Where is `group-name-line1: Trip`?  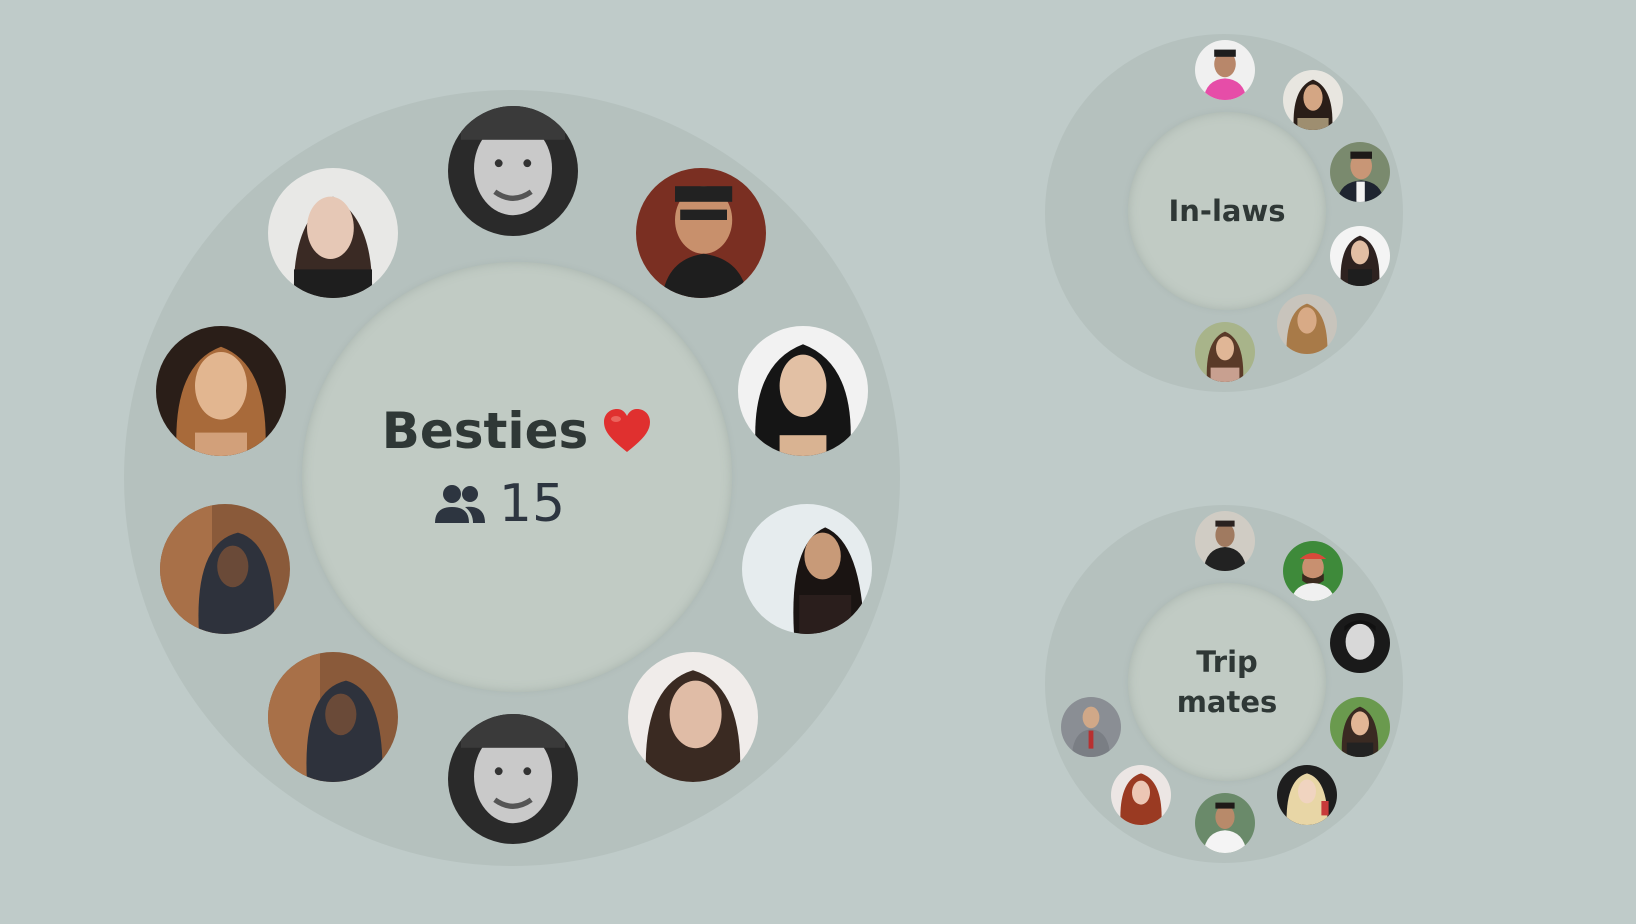 group-name-line1: Trip is located at coordinates (1227, 662).